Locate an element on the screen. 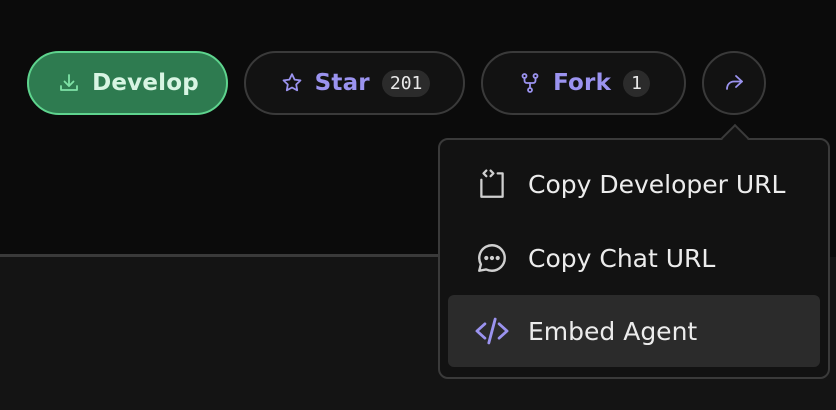 The width and height of the screenshot is (836, 410). share-button is located at coordinates (734, 83).